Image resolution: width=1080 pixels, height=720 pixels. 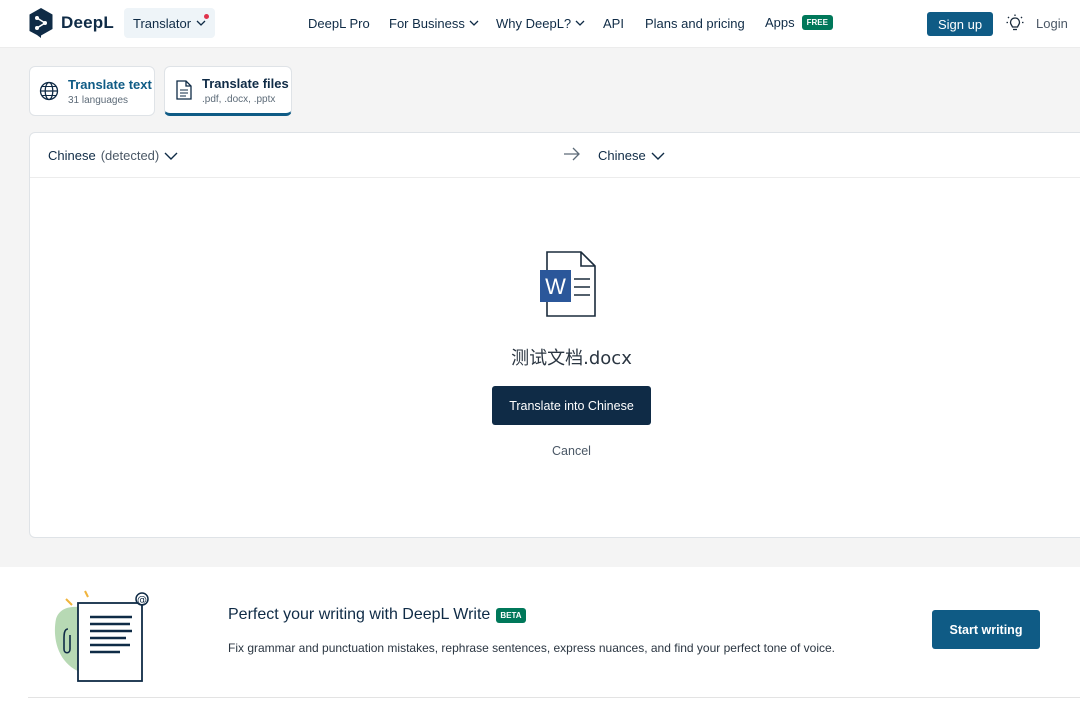 What do you see at coordinates (799, 22) in the screenshot?
I see `nav-apps: Apps FREE` at bounding box center [799, 22].